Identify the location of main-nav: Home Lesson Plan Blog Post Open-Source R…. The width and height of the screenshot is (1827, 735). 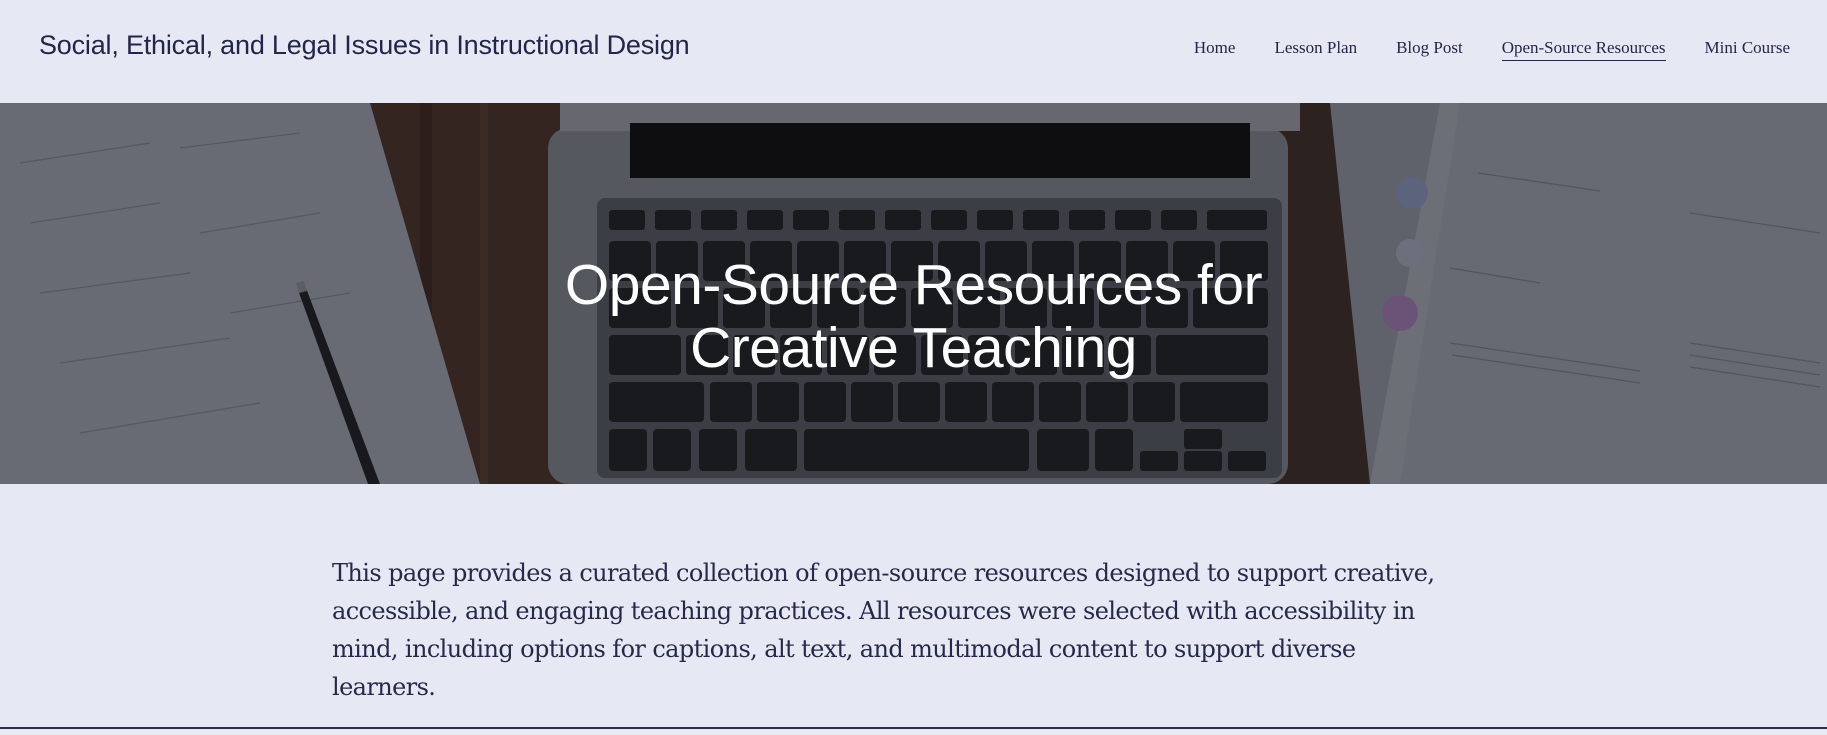
(1492, 49).